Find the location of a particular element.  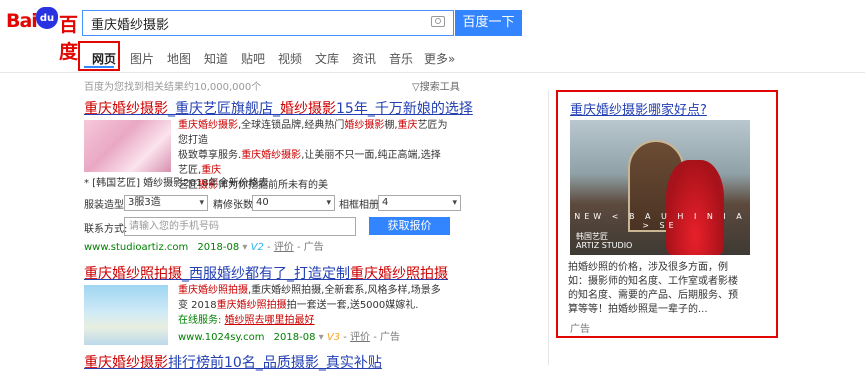

search-input is located at coordinates (256, 23).